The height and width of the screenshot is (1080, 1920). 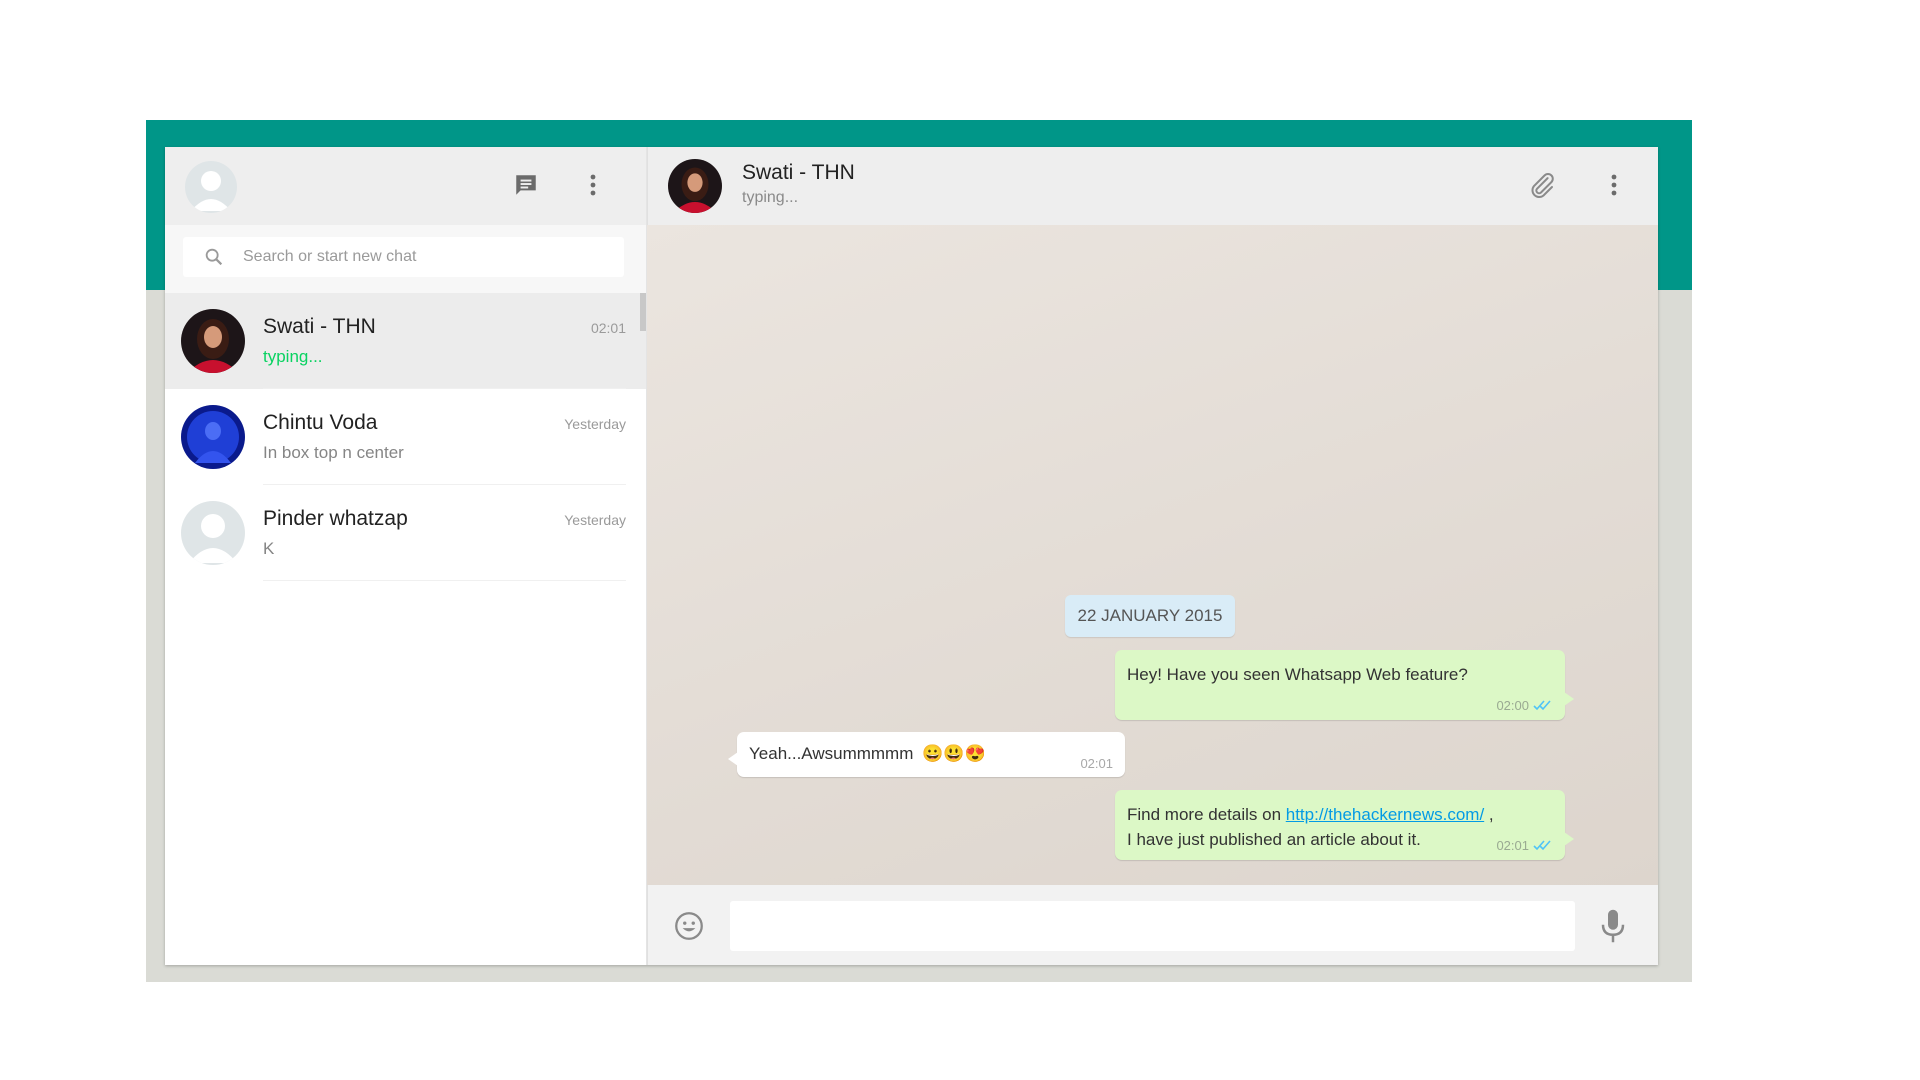 What do you see at coordinates (954, 753) in the screenshot?
I see `emoji-group: 😀😃😍` at bounding box center [954, 753].